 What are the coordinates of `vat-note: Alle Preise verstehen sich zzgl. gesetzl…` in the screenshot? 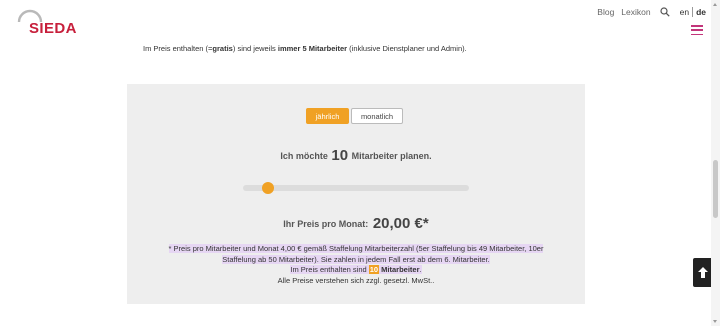 It's located at (356, 280).